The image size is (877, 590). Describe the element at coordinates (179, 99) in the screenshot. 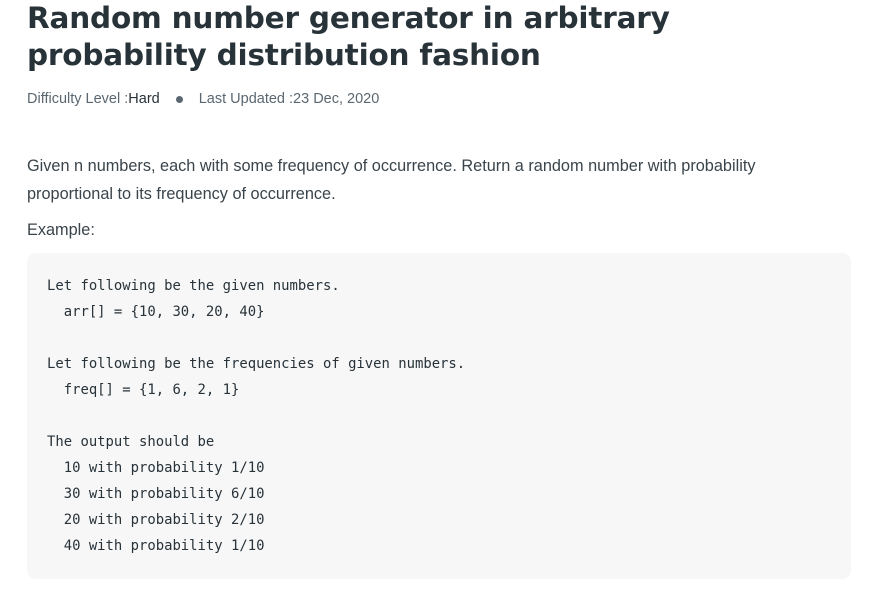

I see `bullet-dot-icon` at that location.